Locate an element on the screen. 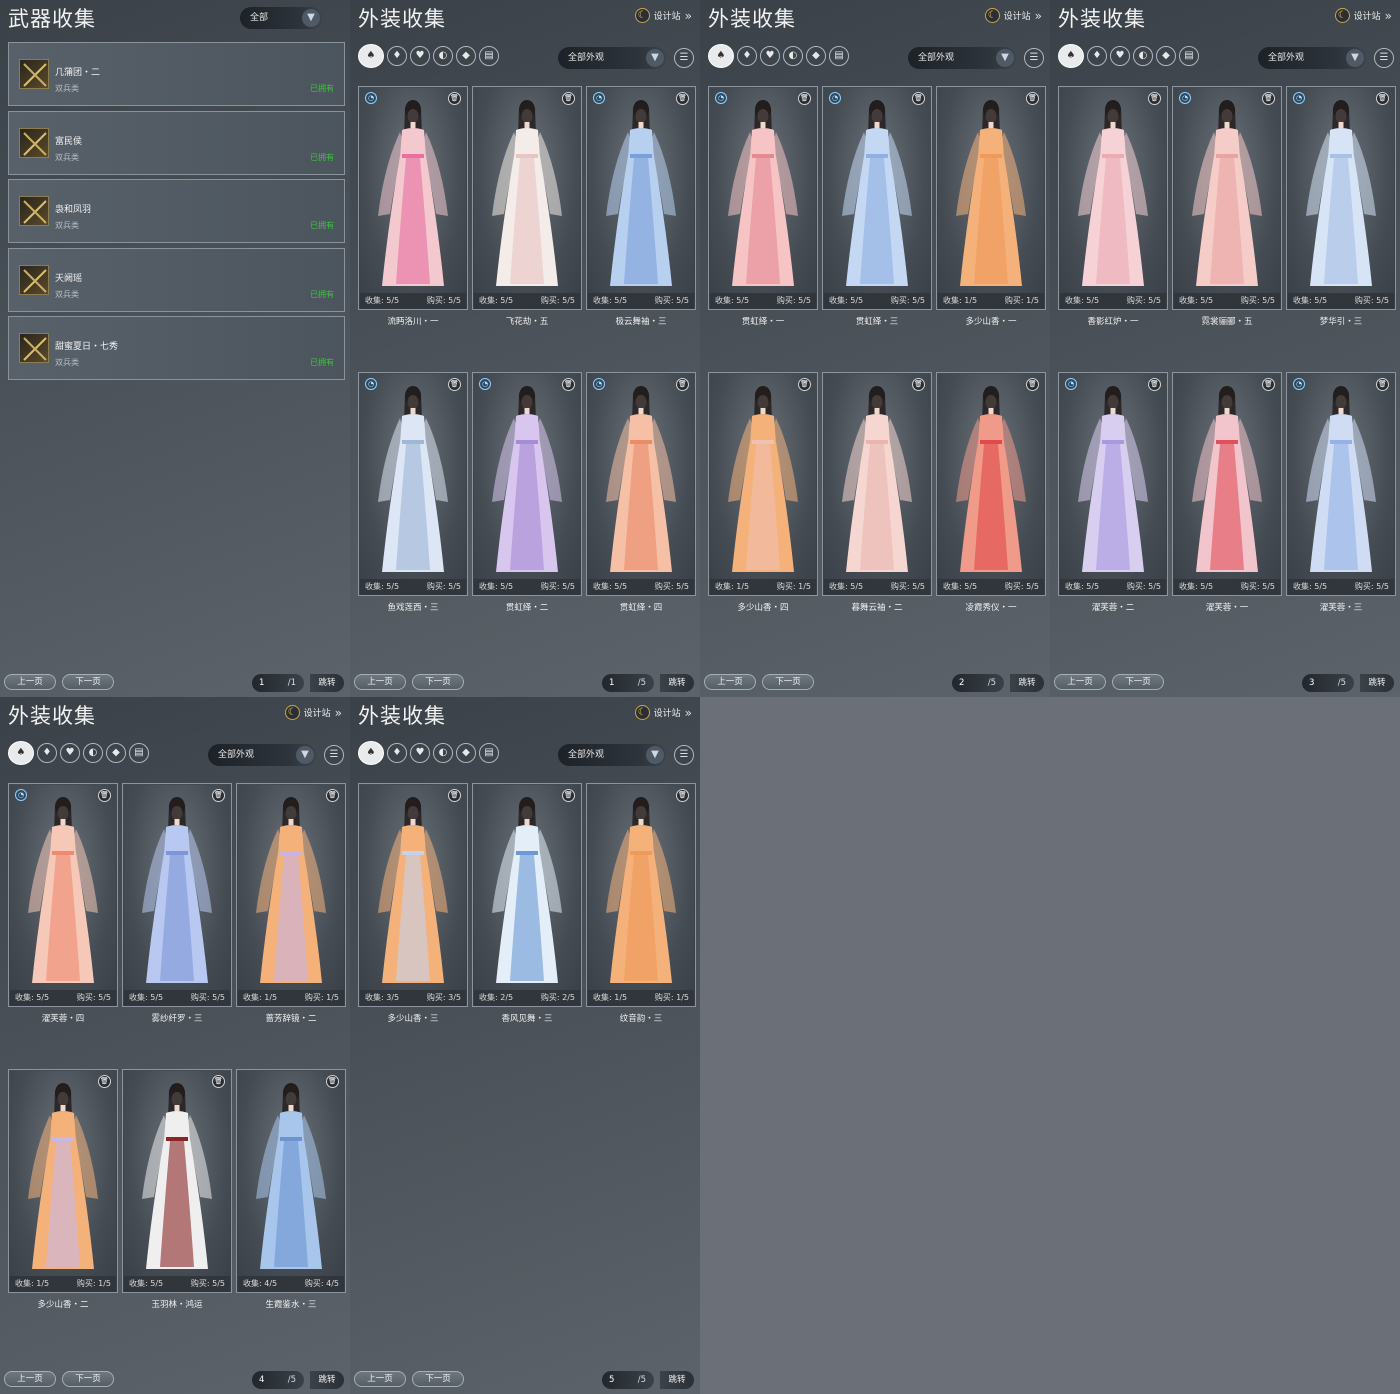 This screenshot has height=1394, width=1400. outfit-card: ◔ 🗑 收集: 5/5 购买: 5/5 濯芙蓉・二 is located at coordinates (1113, 492).